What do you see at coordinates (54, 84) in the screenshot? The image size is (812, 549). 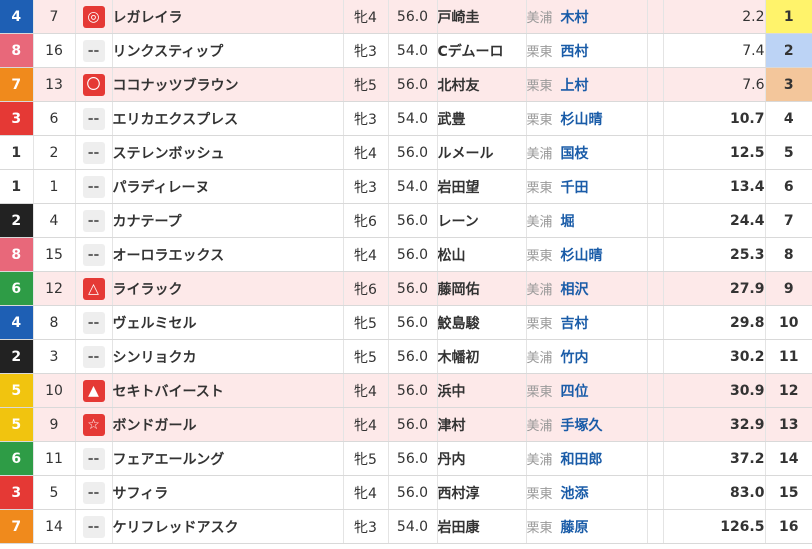 I see `horse-number: 13` at bounding box center [54, 84].